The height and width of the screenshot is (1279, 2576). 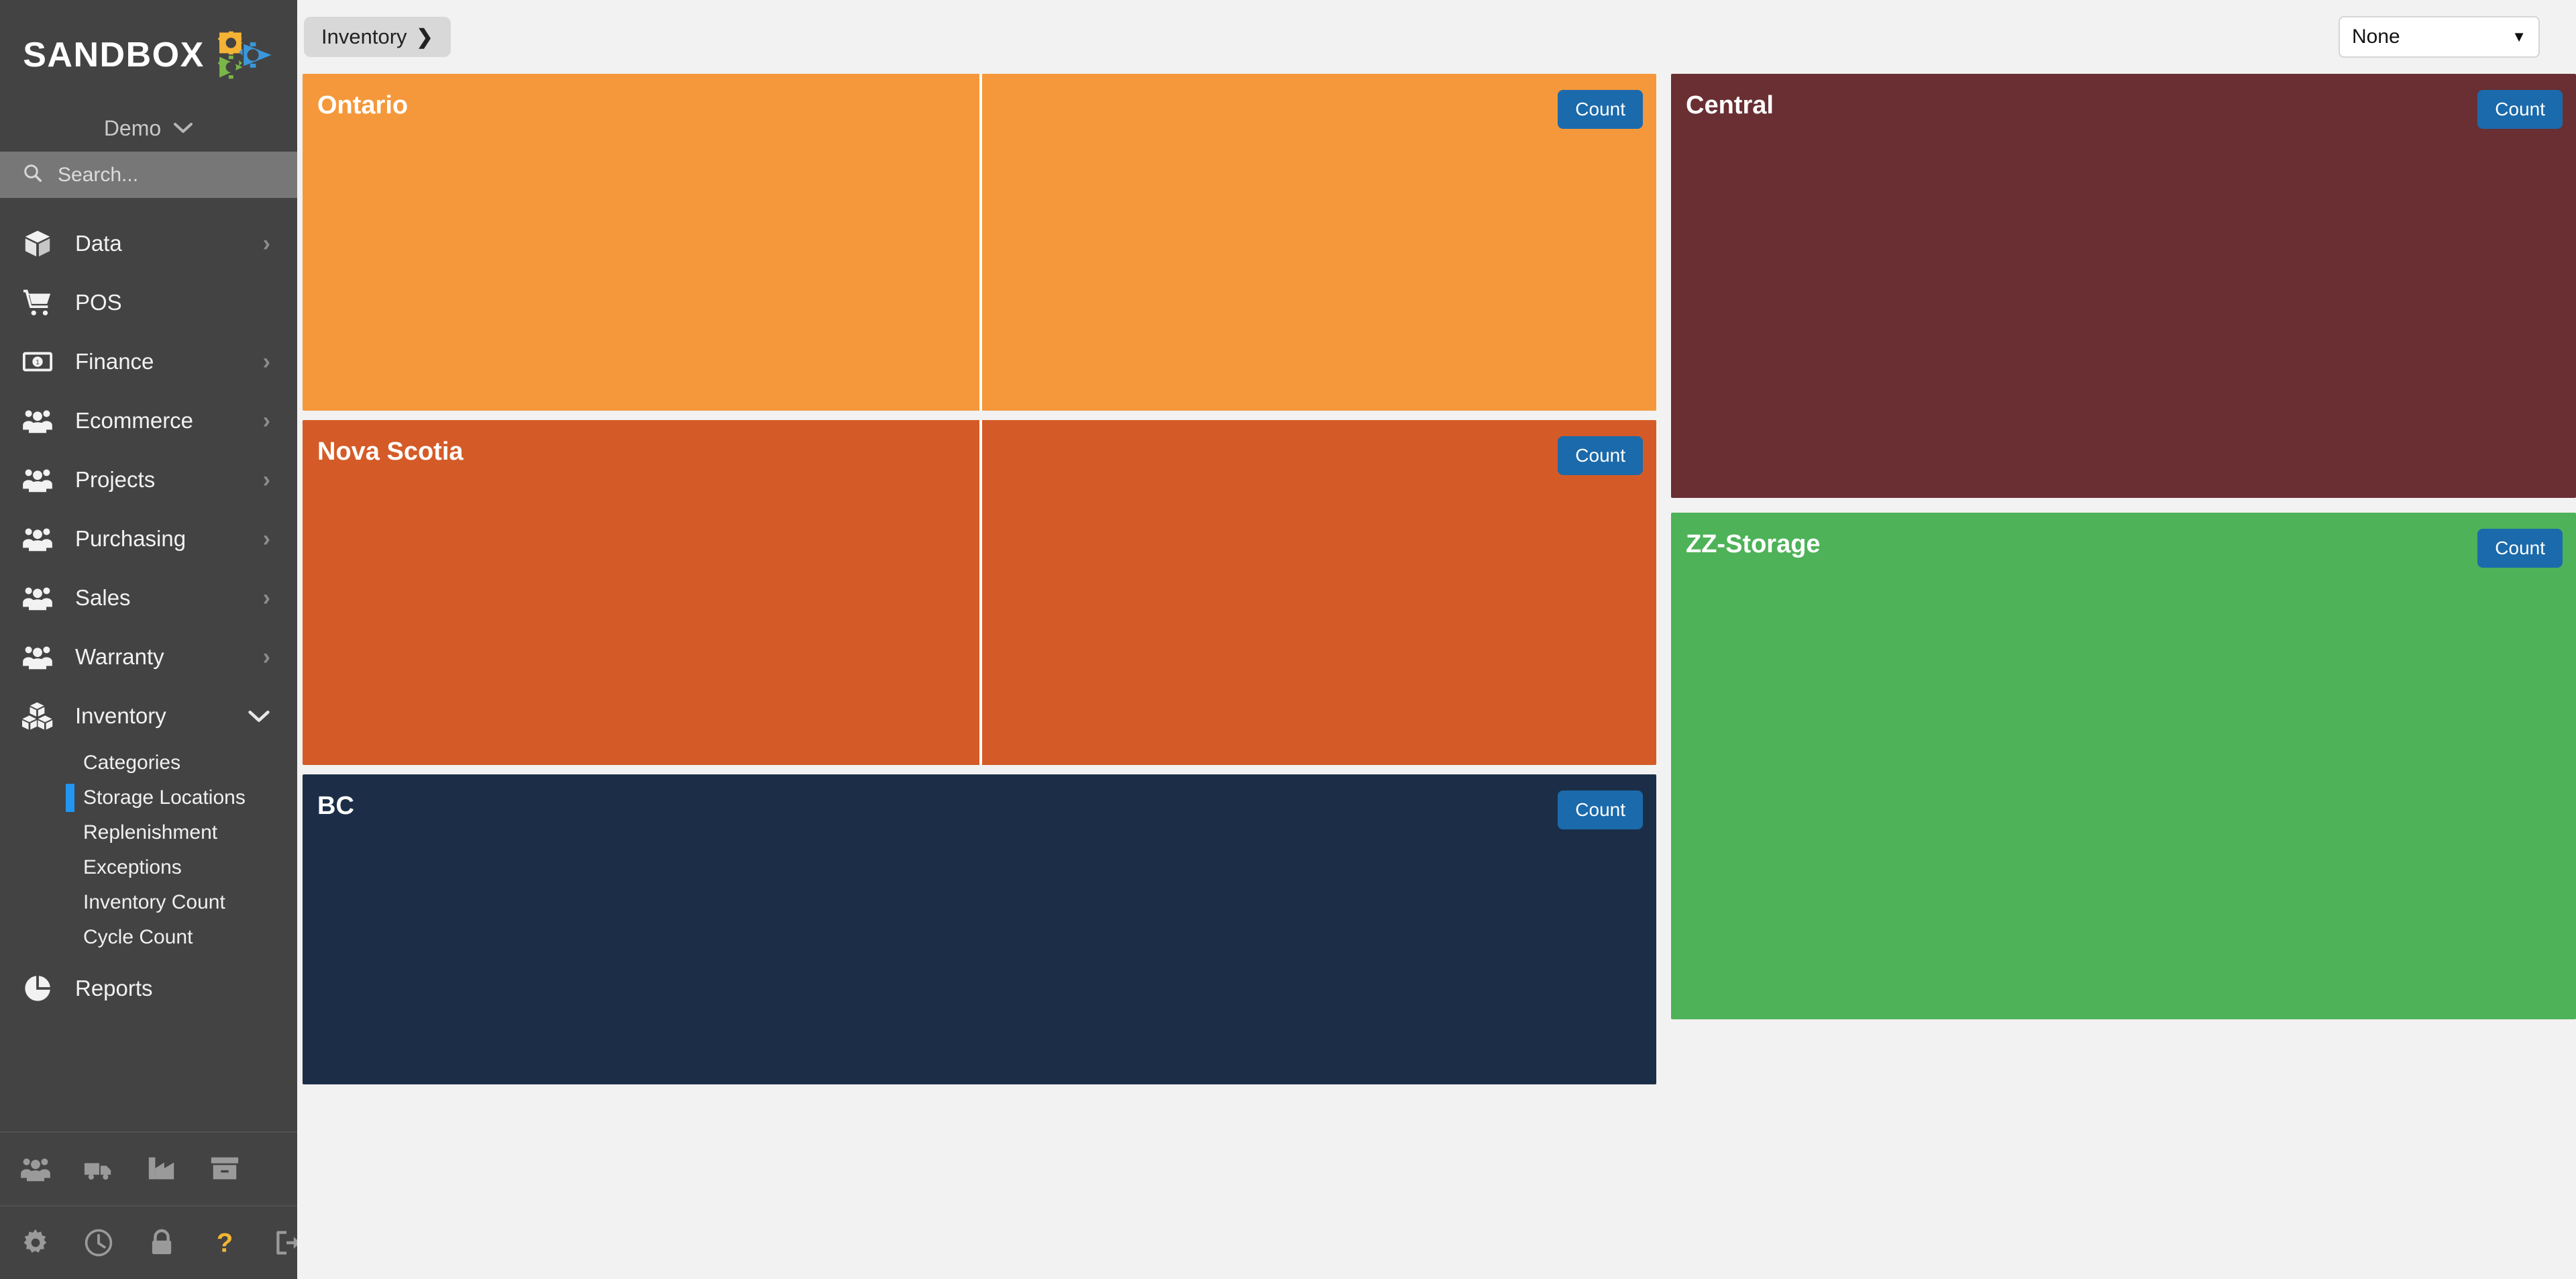 I want to click on svg-text: 1, so click(x=38, y=362).